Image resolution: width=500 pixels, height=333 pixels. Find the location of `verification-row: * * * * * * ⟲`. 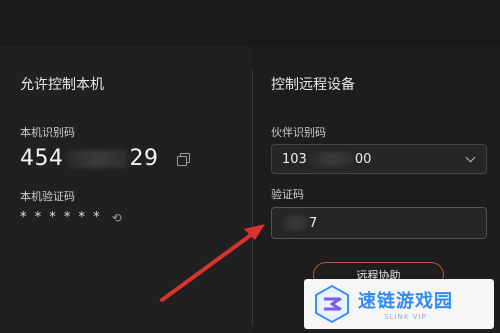

verification-row: * * * * * * ⟲ is located at coordinates (71, 217).